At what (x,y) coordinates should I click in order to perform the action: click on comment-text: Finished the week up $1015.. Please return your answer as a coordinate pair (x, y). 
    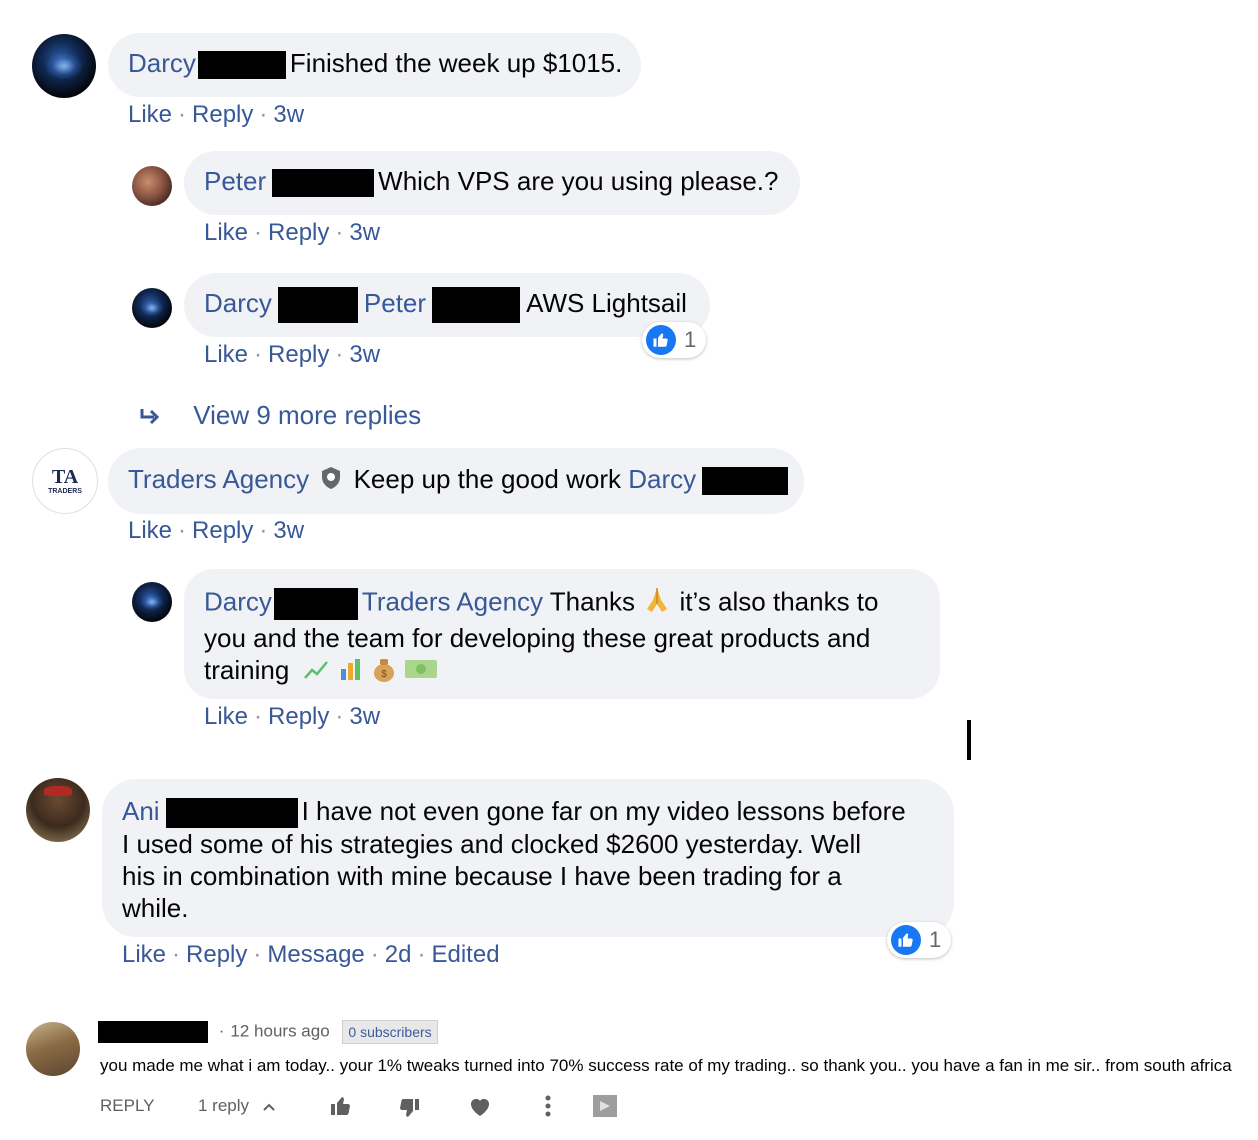
    Looking at the image, I should click on (456, 63).